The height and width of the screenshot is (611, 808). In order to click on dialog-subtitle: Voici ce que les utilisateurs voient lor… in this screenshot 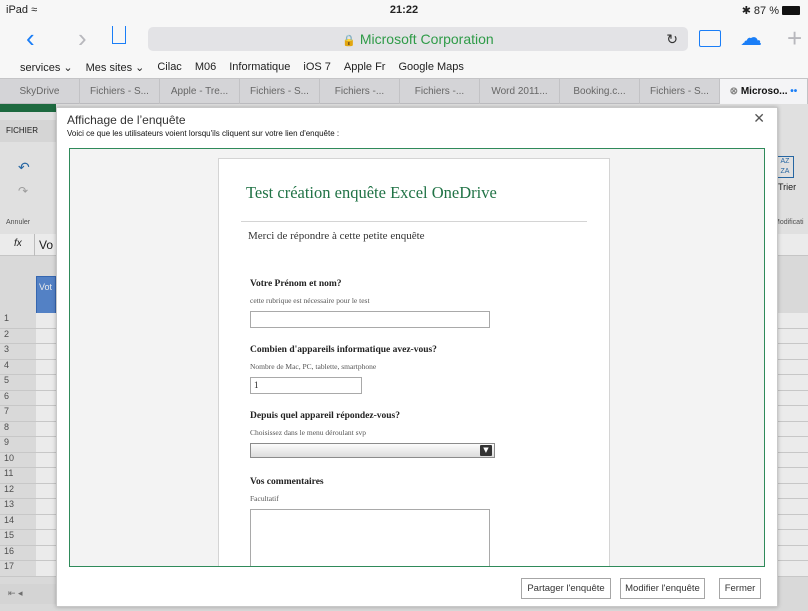, I will do `click(203, 133)`.